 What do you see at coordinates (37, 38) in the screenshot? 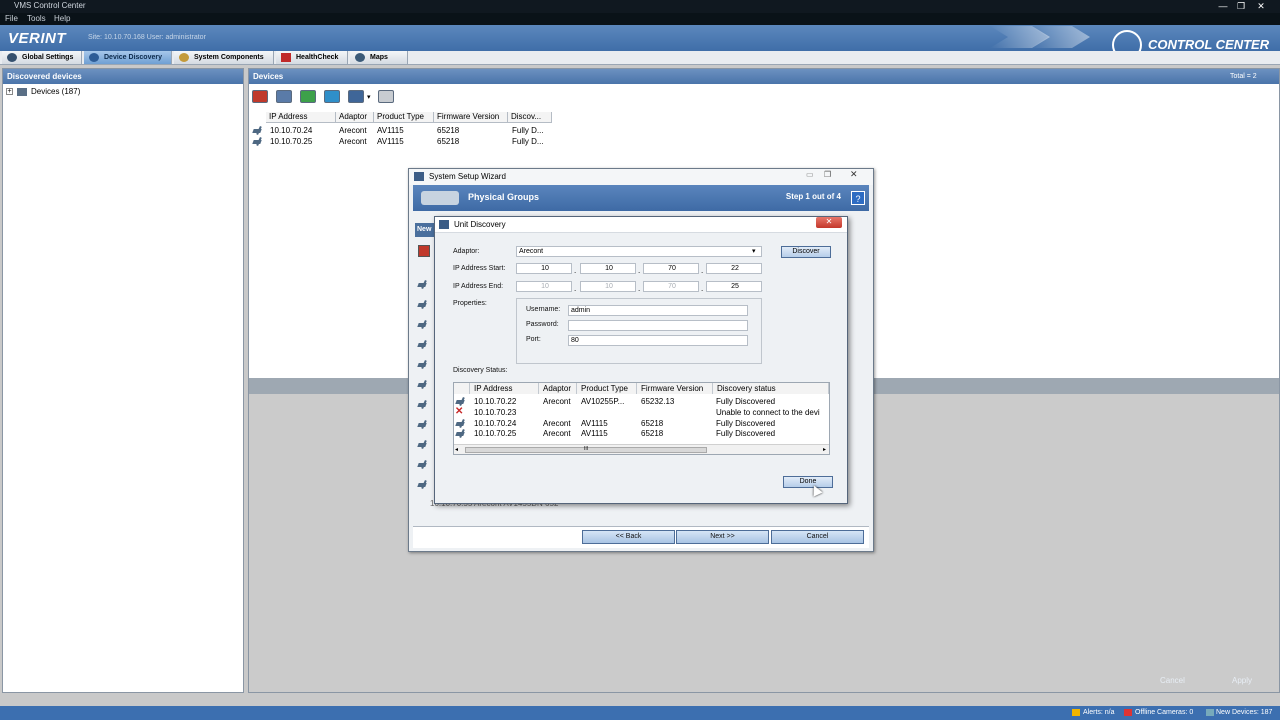
I see `verint-logo: VERINT` at bounding box center [37, 38].